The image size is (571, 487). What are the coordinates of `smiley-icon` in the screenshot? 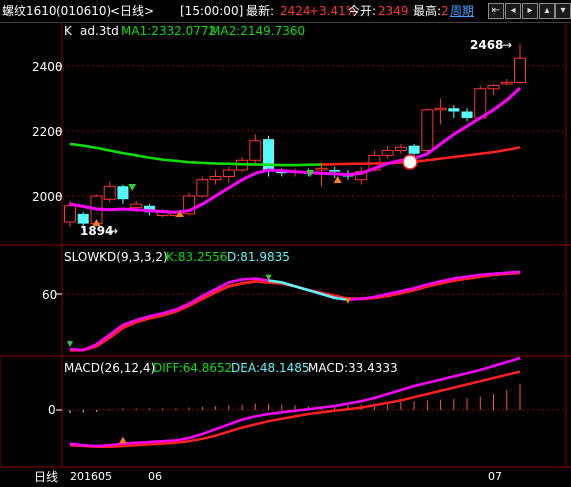 It's located at (410, 162).